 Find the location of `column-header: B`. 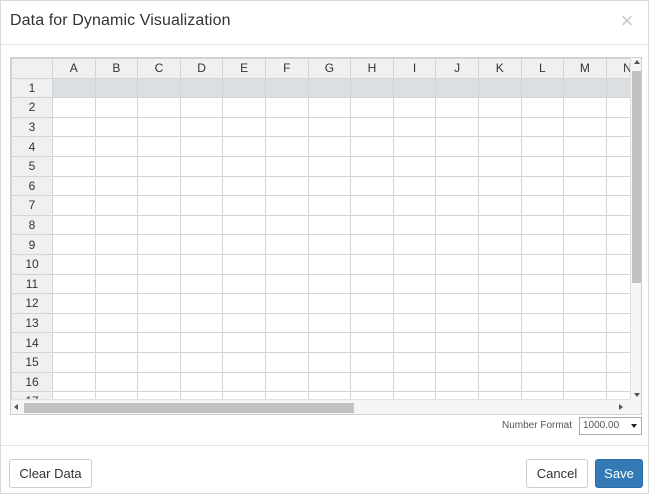

column-header: B is located at coordinates (116, 68).